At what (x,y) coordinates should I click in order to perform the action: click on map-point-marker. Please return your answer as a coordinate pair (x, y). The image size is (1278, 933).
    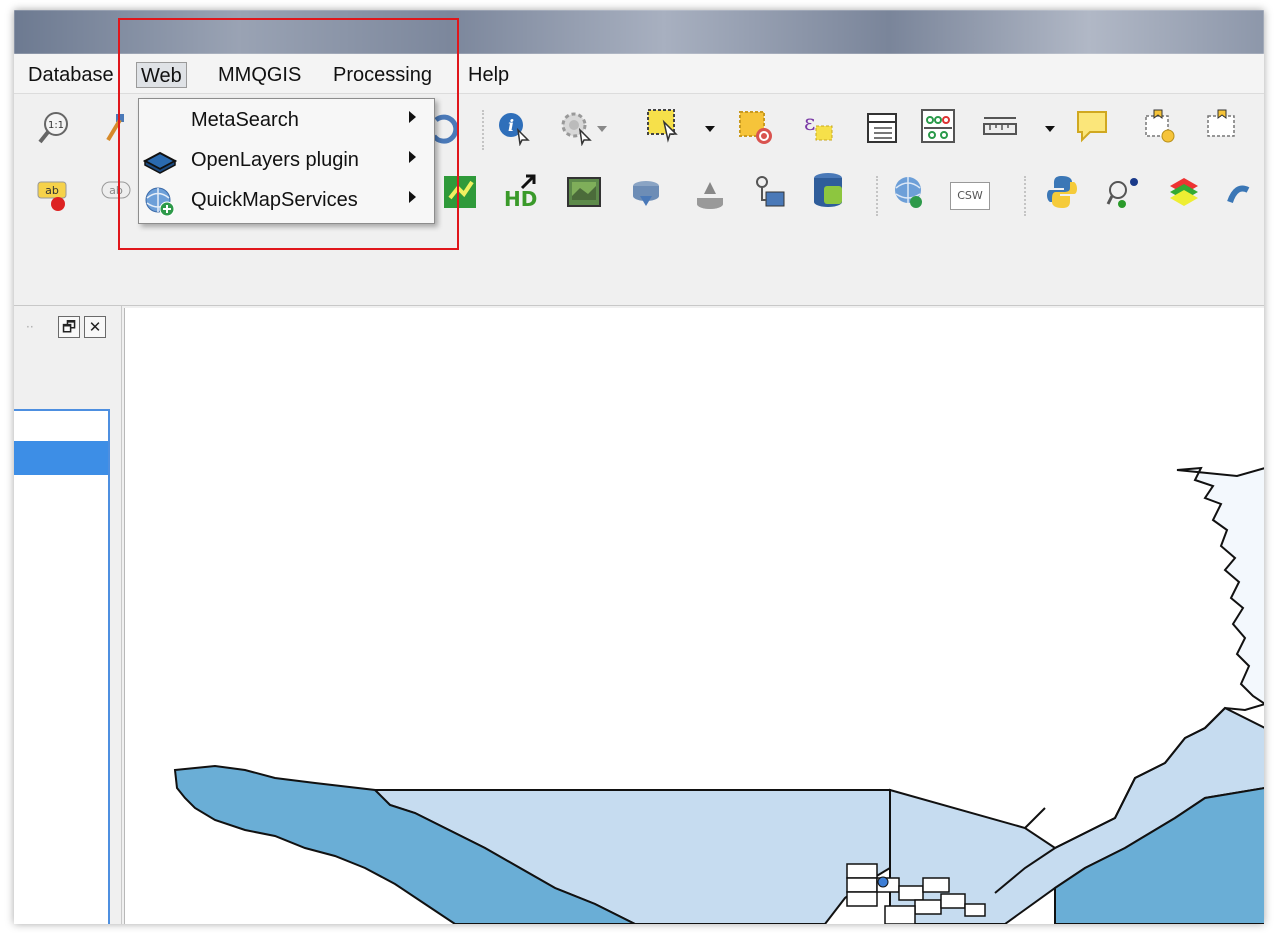
    Looking at the image, I should click on (883, 882).